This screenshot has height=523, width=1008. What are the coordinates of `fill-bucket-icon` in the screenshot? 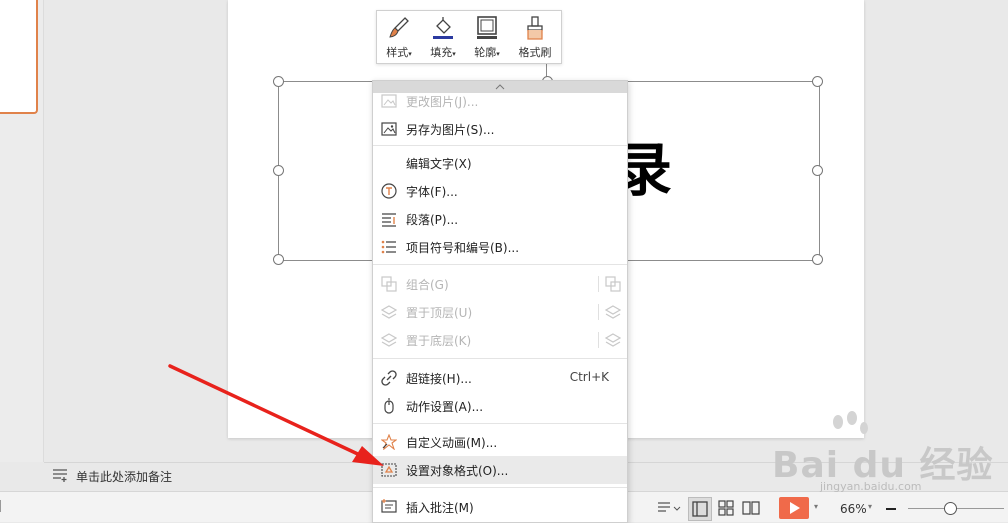 It's located at (443, 28).